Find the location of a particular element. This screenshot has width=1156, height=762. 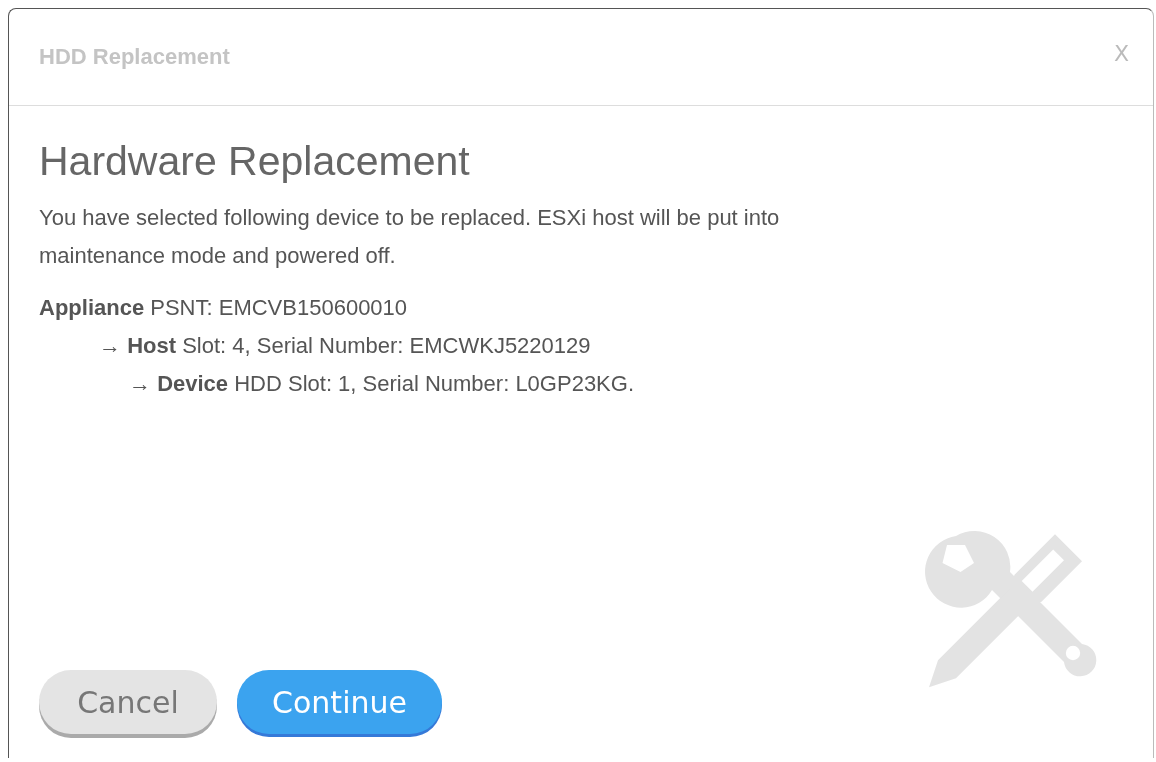

close-button: X is located at coordinates (1121, 53).